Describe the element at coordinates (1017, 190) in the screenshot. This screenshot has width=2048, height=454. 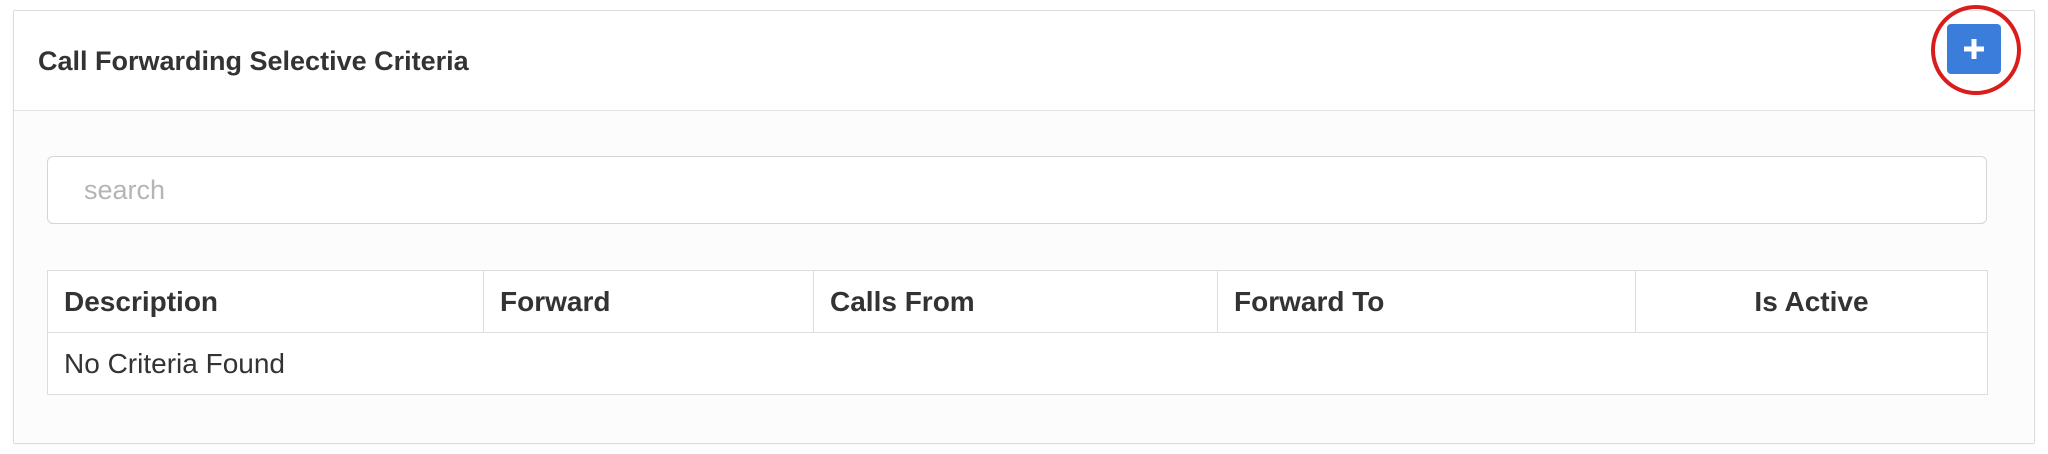
I see `search-input` at that location.